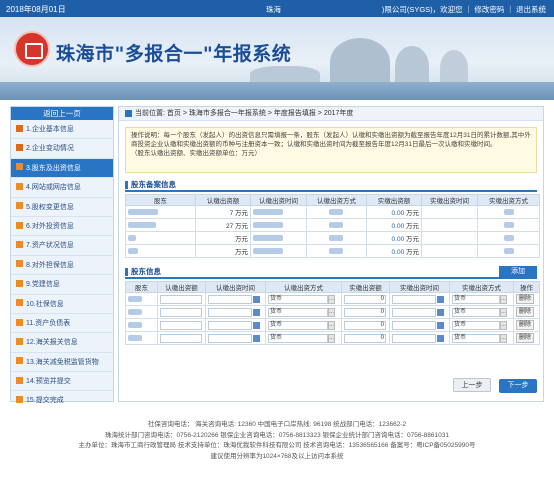 This screenshot has width=554, height=480. What do you see at coordinates (62, 304) in the screenshot?
I see `sidebar-item-10: 10.社保信息` at bounding box center [62, 304].